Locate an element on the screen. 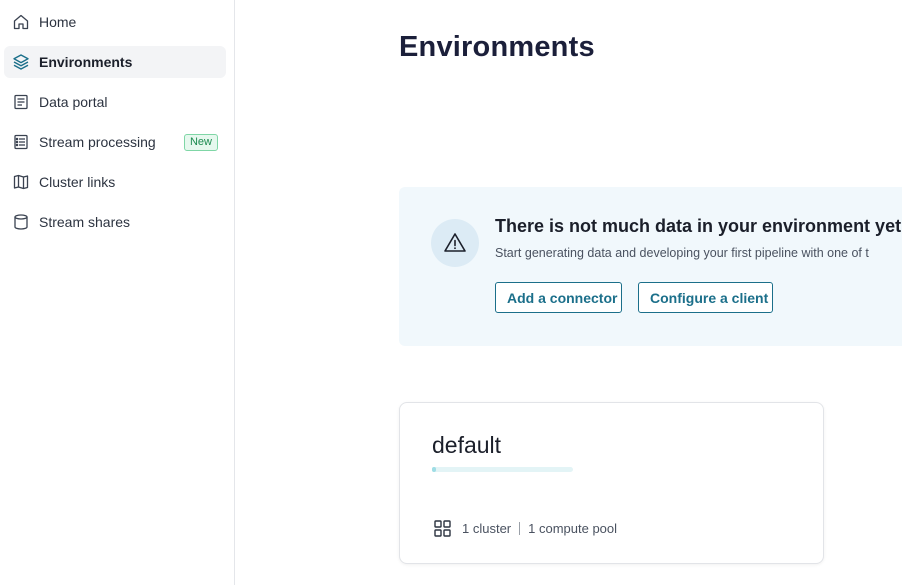 The image size is (902, 585). cluster-count: 1 cluster is located at coordinates (487, 528).